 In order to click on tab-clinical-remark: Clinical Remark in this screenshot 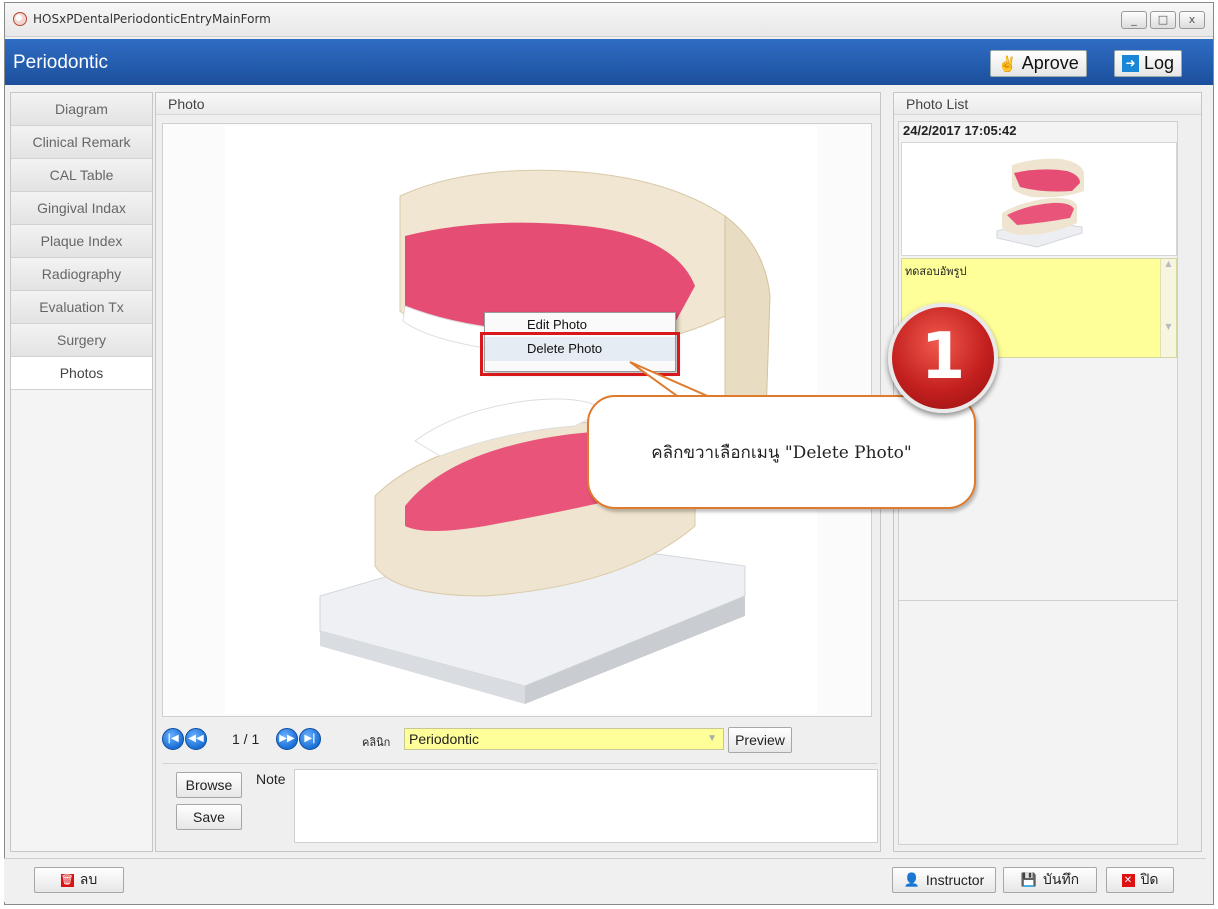, I will do `click(81, 142)`.